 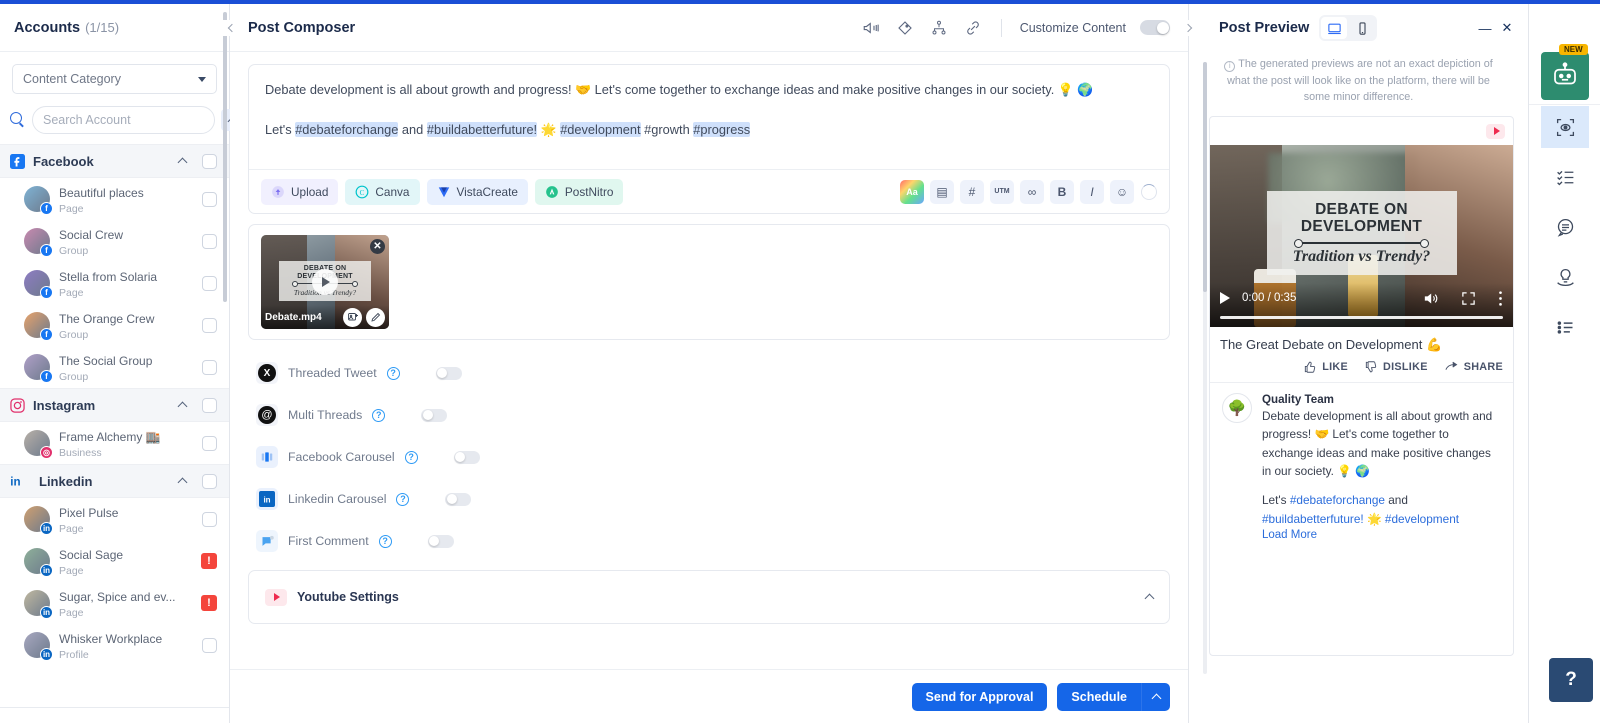 I want to click on ai-text-icon: Aa, so click(x=912, y=191).